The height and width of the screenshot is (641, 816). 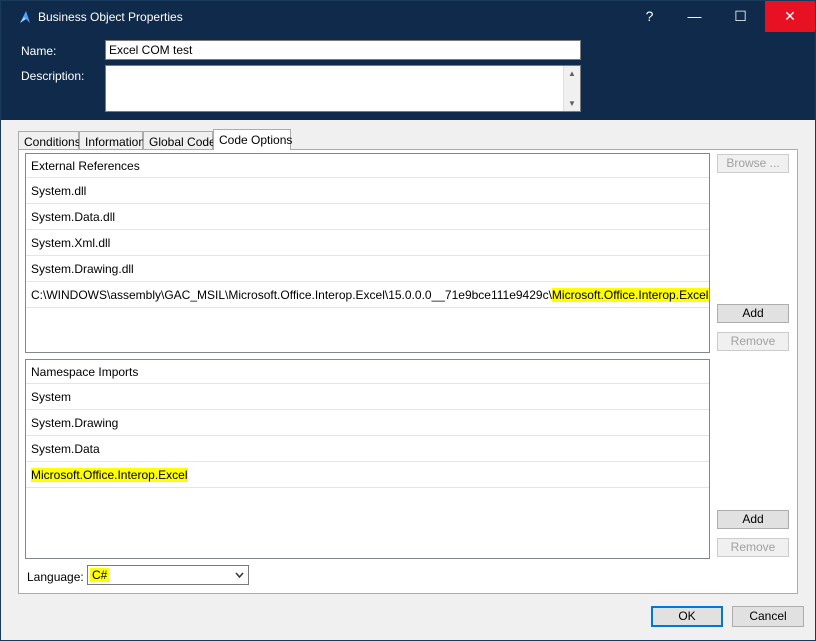 I want to click on maximize-button: ☐, so click(x=740, y=16).